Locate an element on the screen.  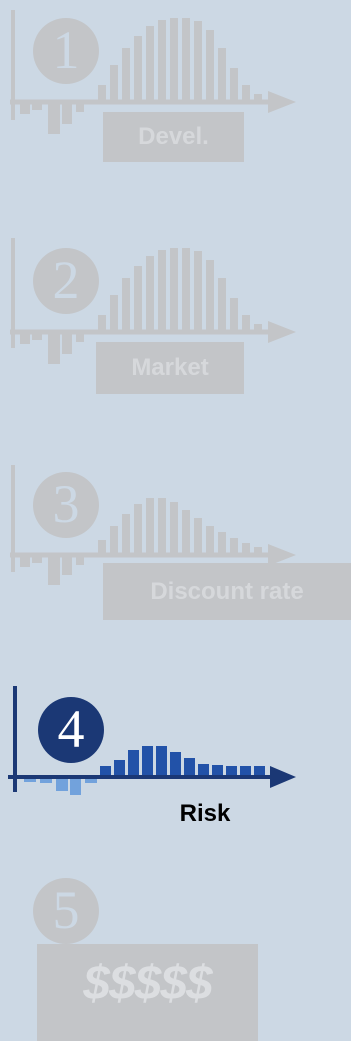
step-4-label: Risk is located at coordinates (205, 813).